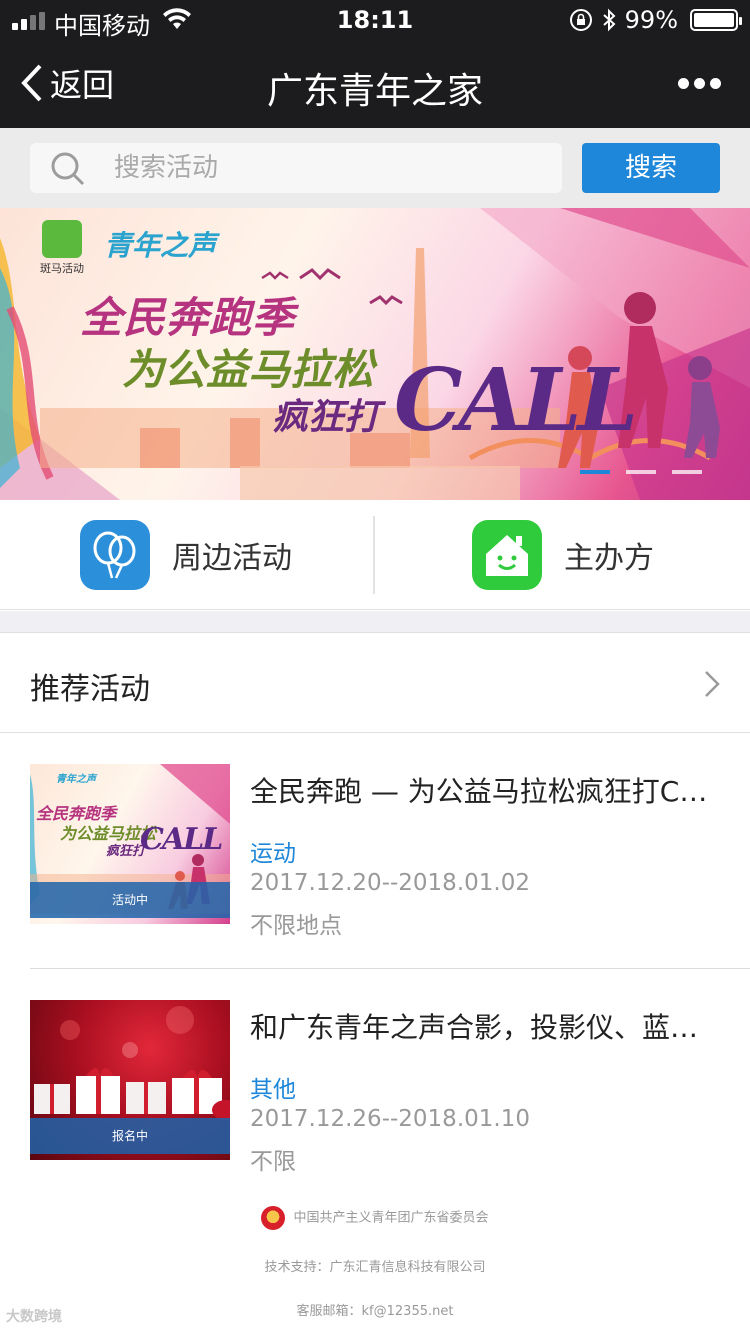  I want to click on activity-date: 2017.12.20--2018.01.02, so click(390, 883).